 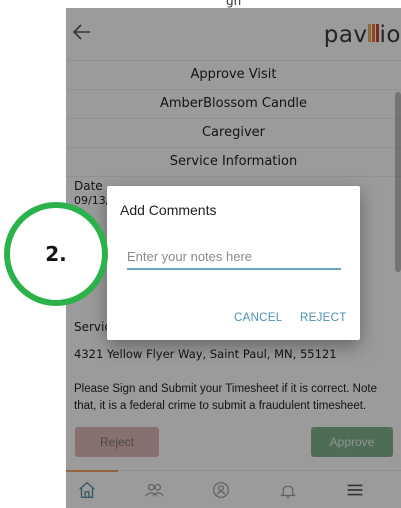 I want to click on cropped-text-fragment: gh, so click(x=234, y=4).